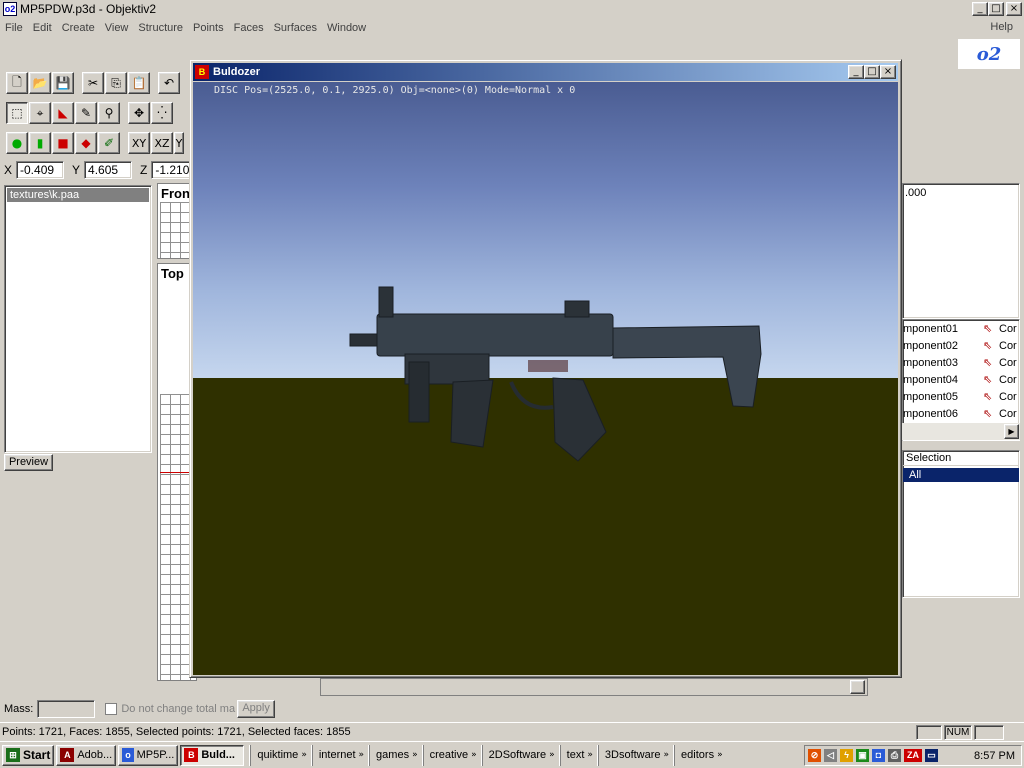  Describe the element at coordinates (396, 755) in the screenshot. I see `quicklaunch-games: games»` at that location.